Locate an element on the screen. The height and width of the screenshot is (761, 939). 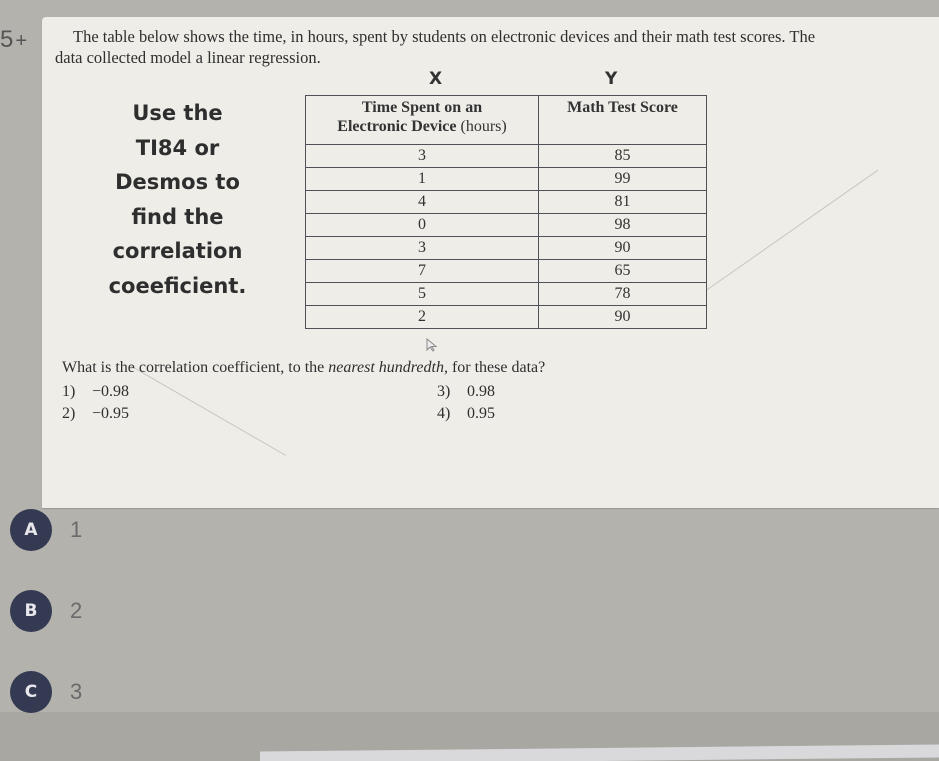
answer-option-b: B 2 is located at coordinates (46, 611).